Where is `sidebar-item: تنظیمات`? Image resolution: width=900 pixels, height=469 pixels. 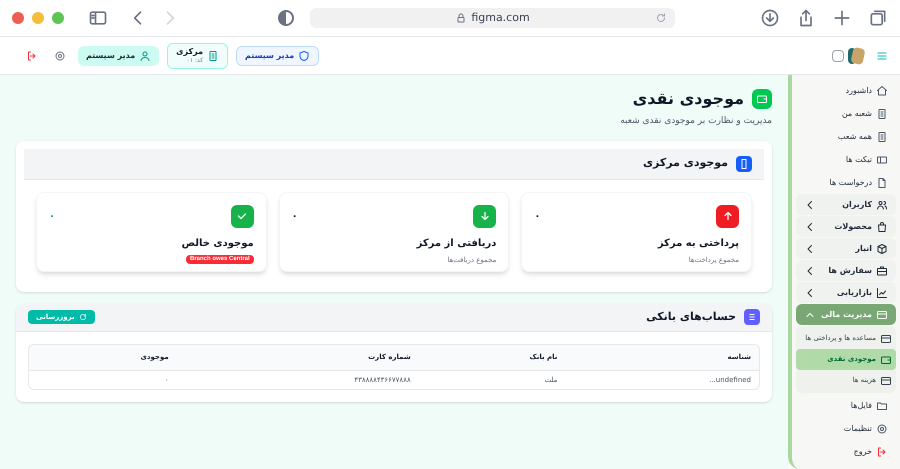
sidebar-item: تنظیمات is located at coordinates (846, 428).